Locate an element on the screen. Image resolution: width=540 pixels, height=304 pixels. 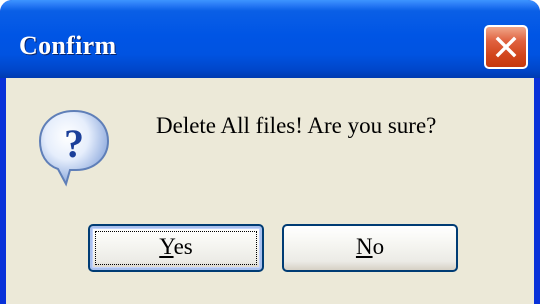
no-button: No is located at coordinates (370, 248).